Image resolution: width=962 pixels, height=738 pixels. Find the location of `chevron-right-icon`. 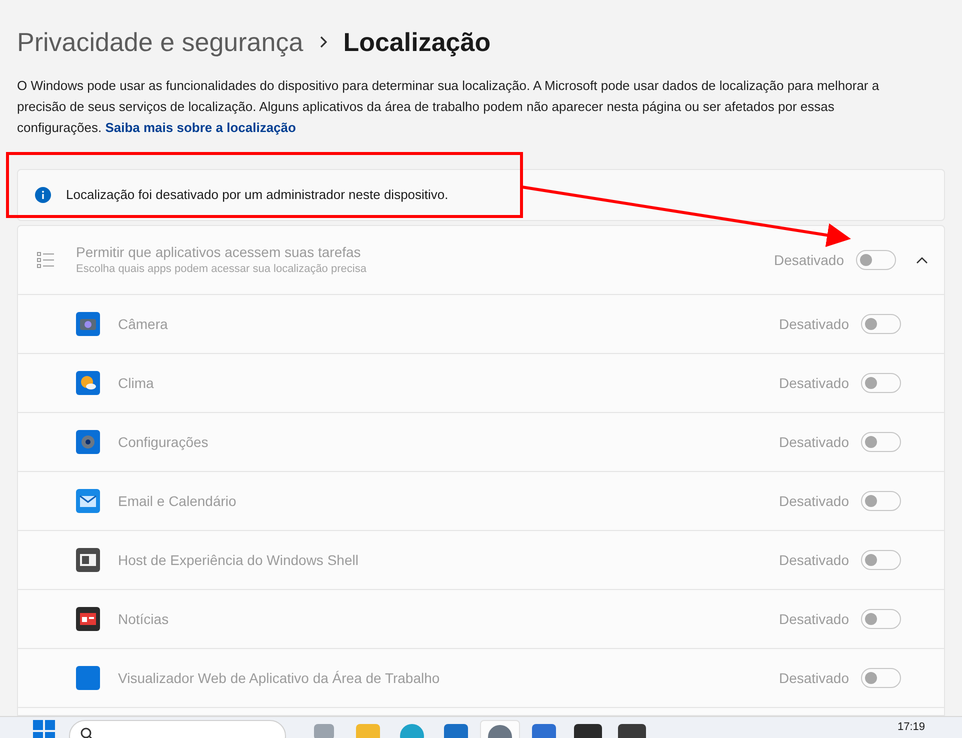

chevron-right-icon is located at coordinates (323, 42).